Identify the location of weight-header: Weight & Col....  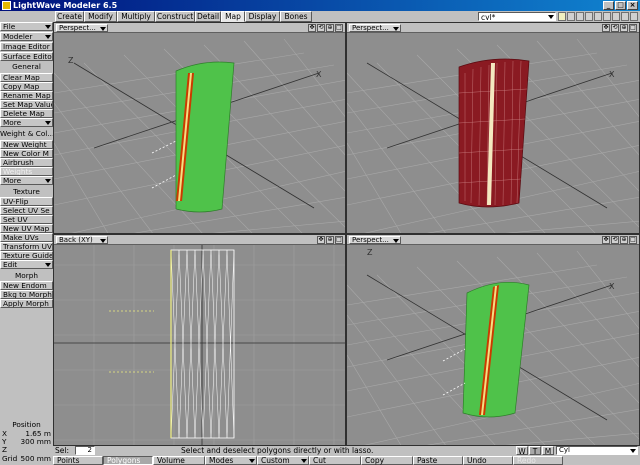
(26, 134).